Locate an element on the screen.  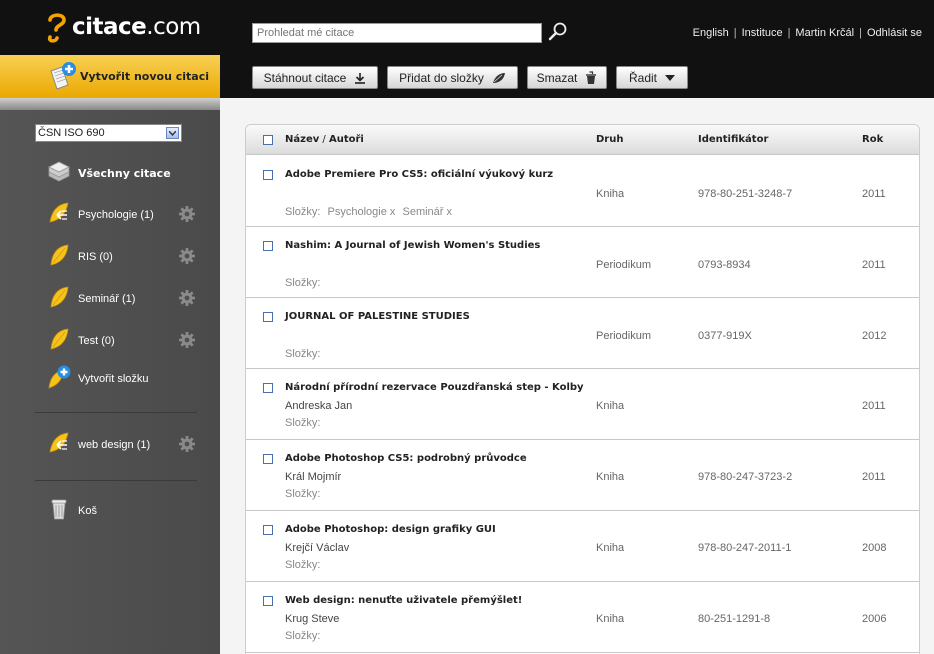
sidebar-item-folder-seminar: Seminář (1) is located at coordinates (122, 299).